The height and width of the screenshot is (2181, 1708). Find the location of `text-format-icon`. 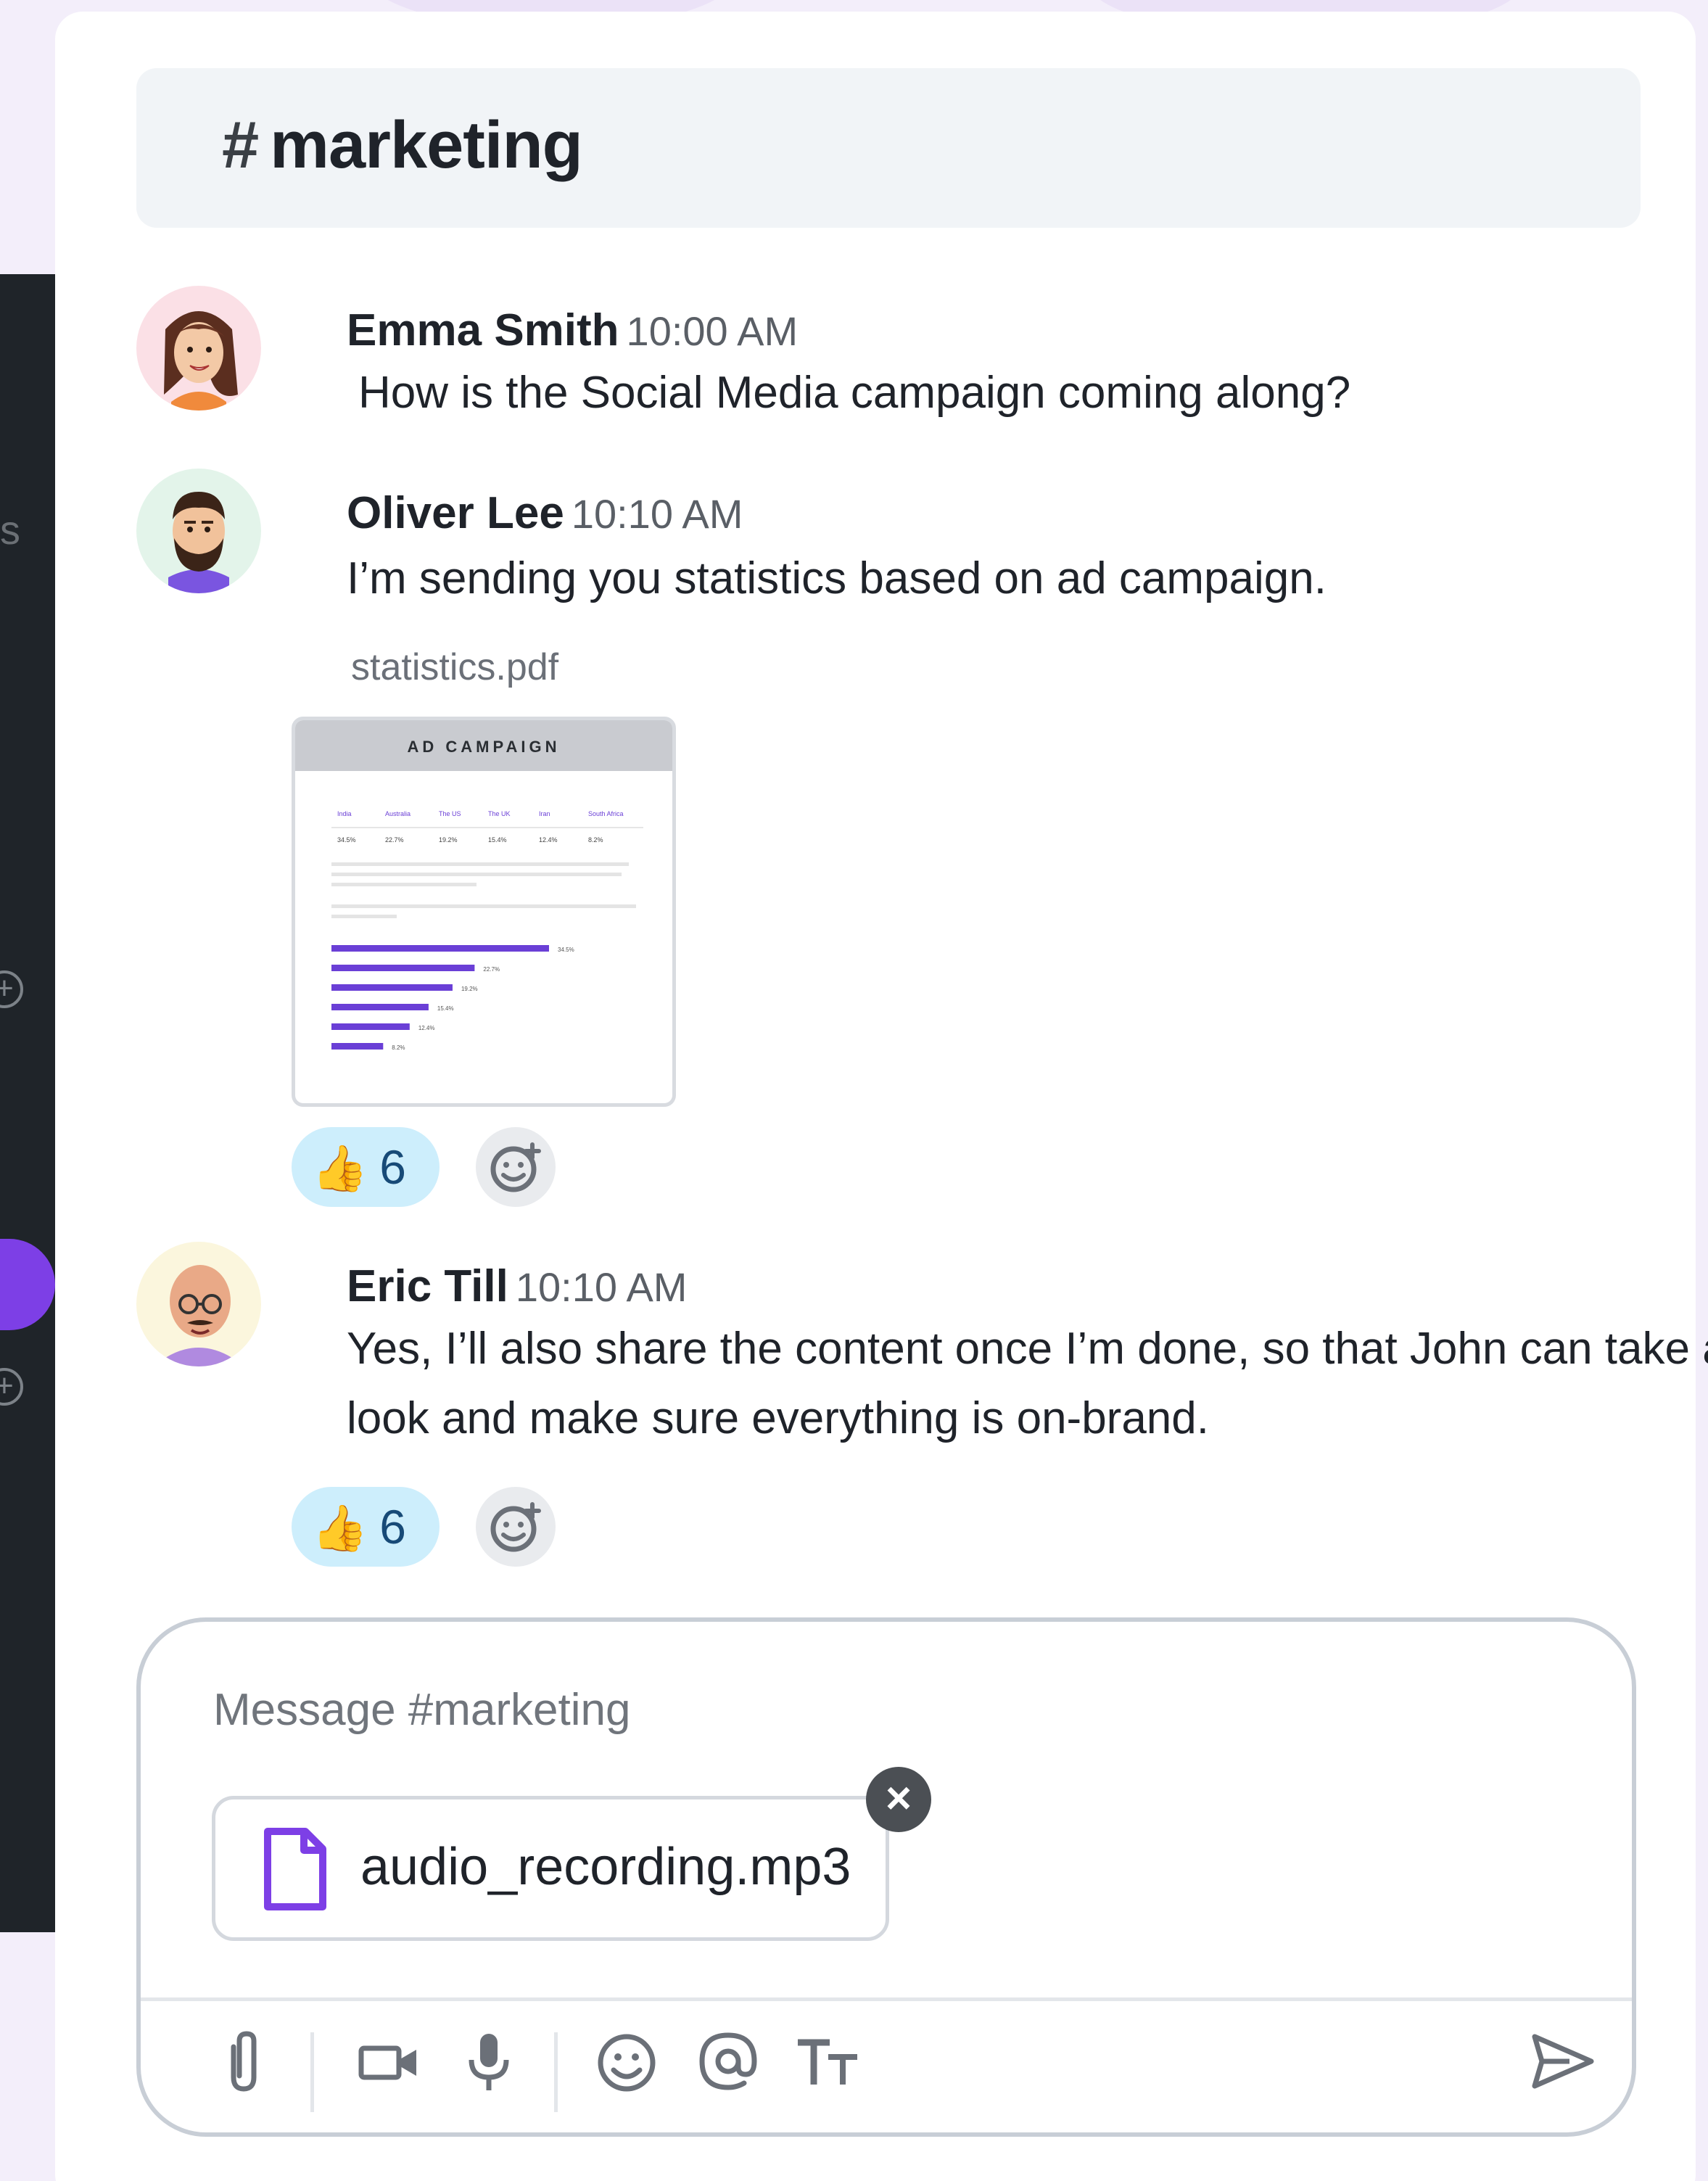

text-format-icon is located at coordinates (828, 2061).